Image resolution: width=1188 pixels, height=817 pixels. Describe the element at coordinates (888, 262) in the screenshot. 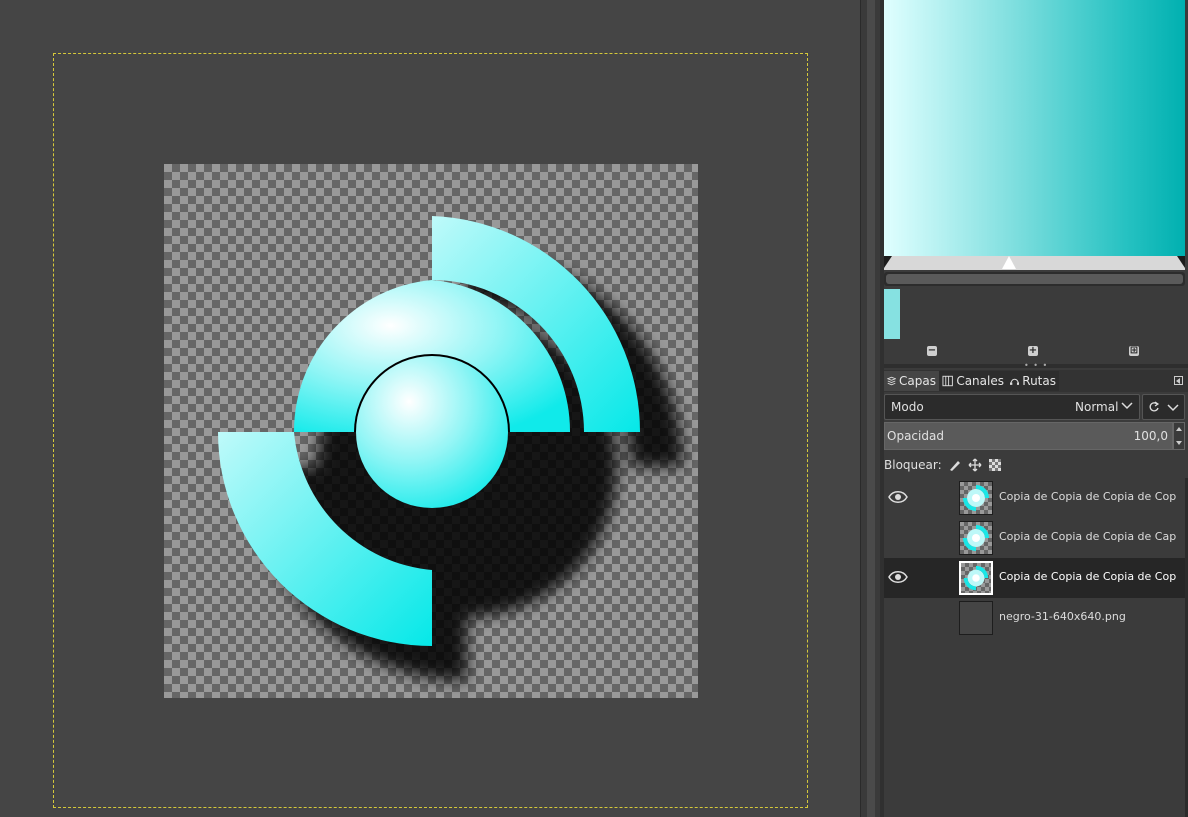

I see `left-endpoint-marker` at that location.